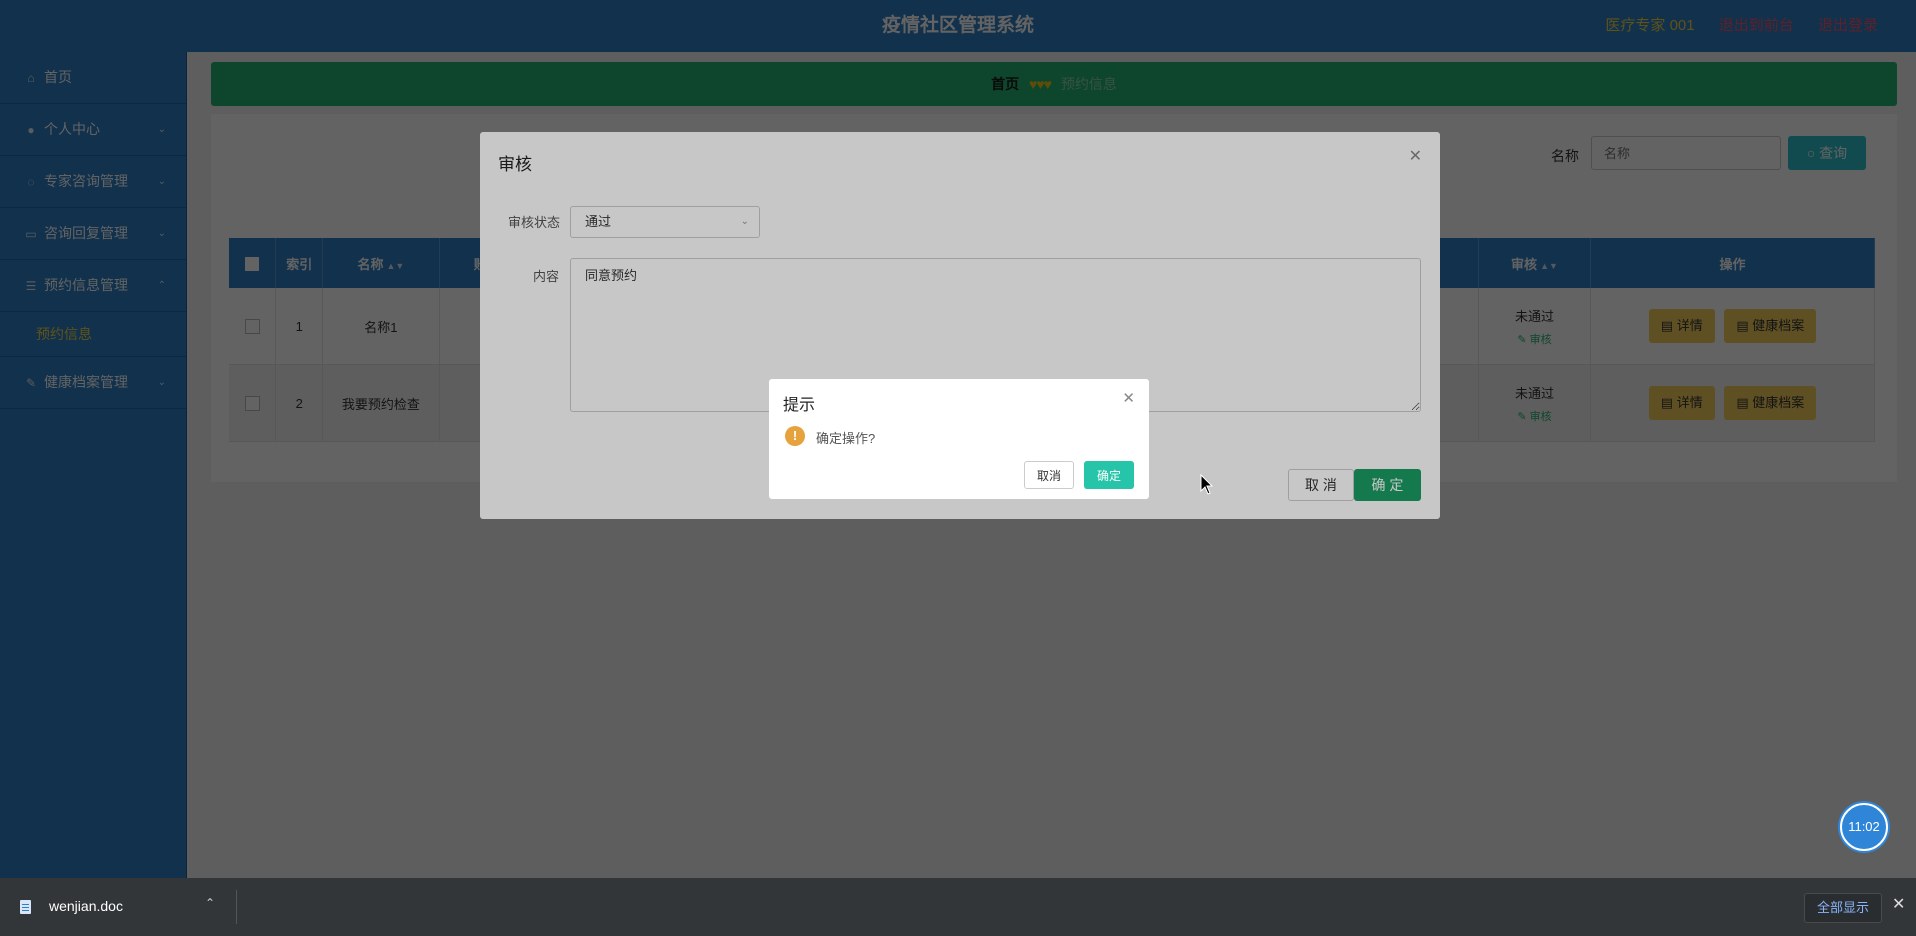  Describe the element at coordinates (799, 405) in the screenshot. I see `message-title: 提示` at that location.